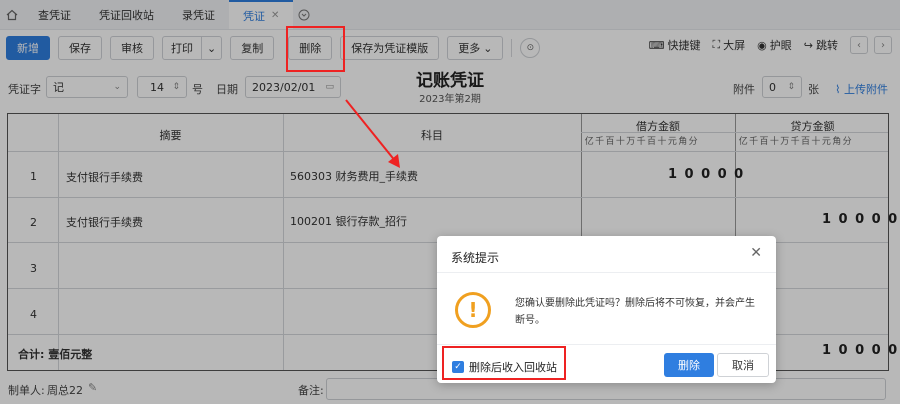 Image resolution: width=900 pixels, height=404 pixels. Describe the element at coordinates (635, 312) in the screenshot. I see `dialog-message: 您确认要删除此凭证吗？删除后将不可恢复，并会产生断号。` at that location.